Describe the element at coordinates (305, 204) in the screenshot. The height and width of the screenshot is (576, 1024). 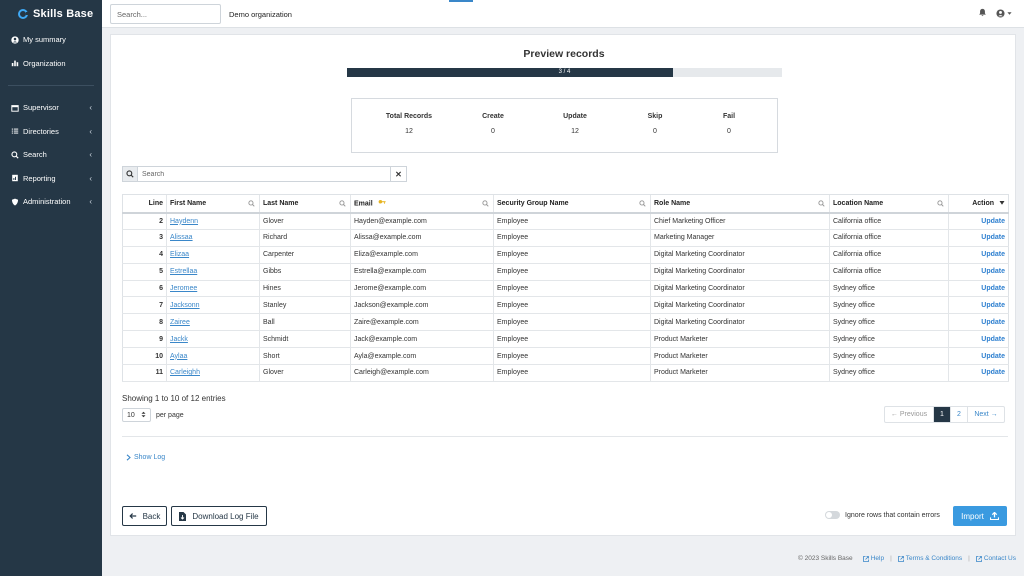
I see `column-header-last-name: Last Name` at that location.